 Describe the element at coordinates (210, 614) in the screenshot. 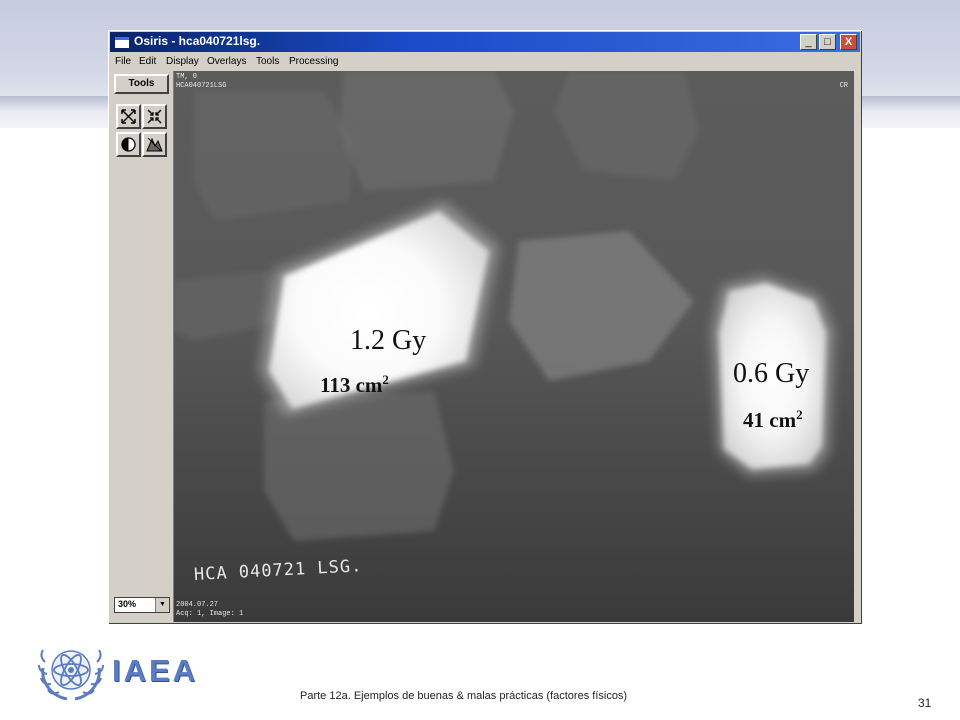

I see `overlay-acq: Acq: 1, Image: 1` at that location.